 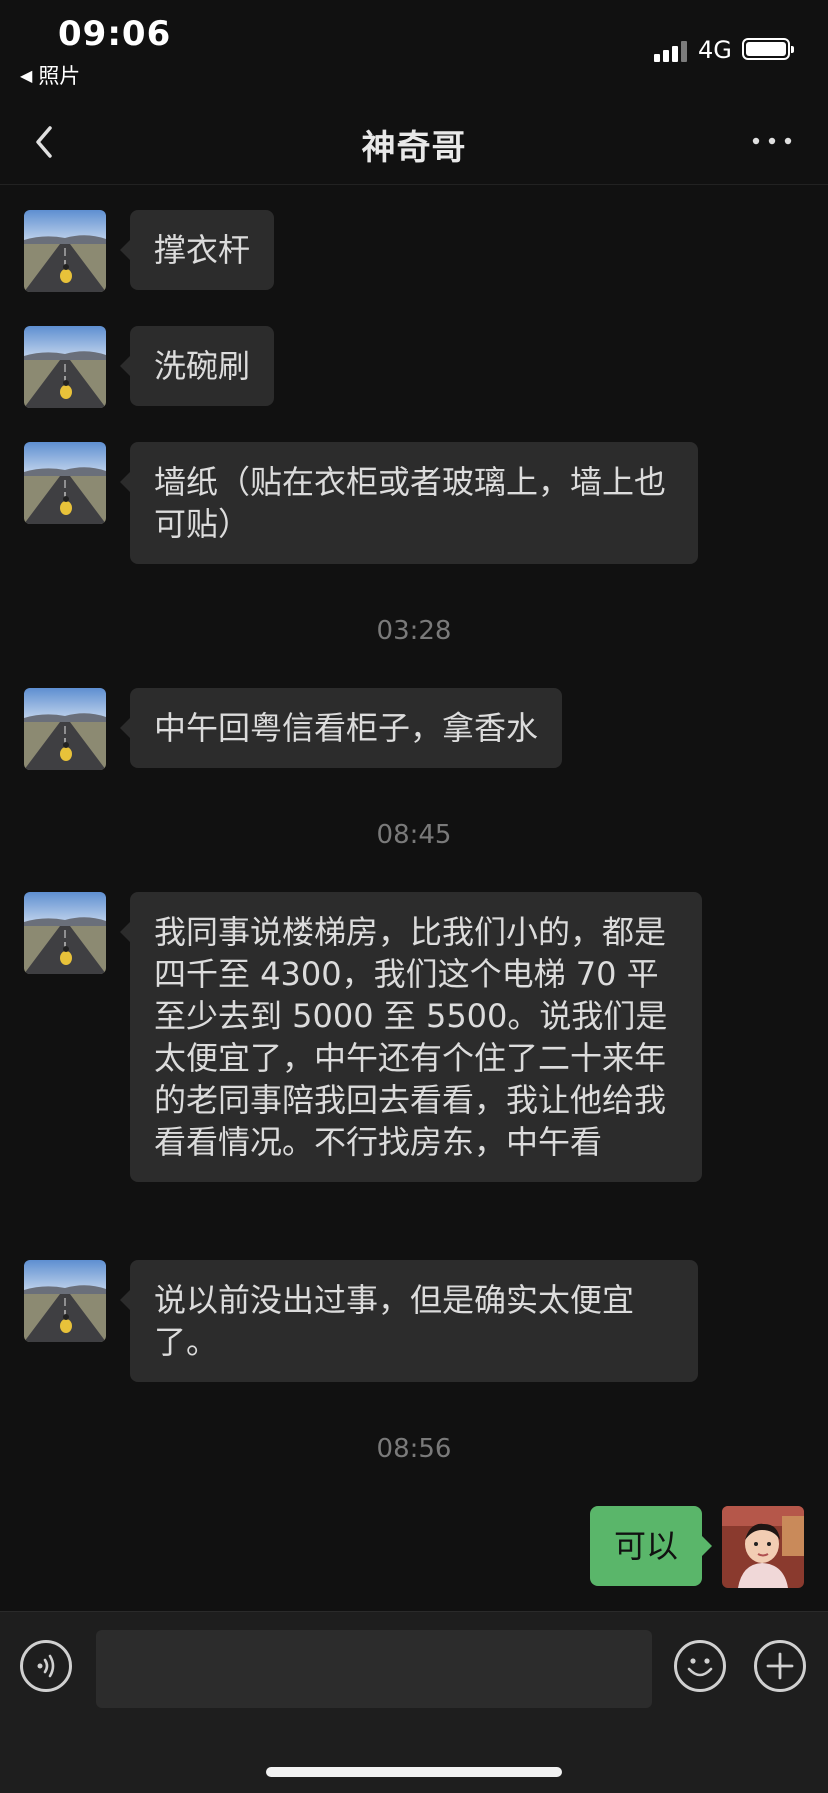 I want to click on chat-header: 神奇哥, so click(x=414, y=142).